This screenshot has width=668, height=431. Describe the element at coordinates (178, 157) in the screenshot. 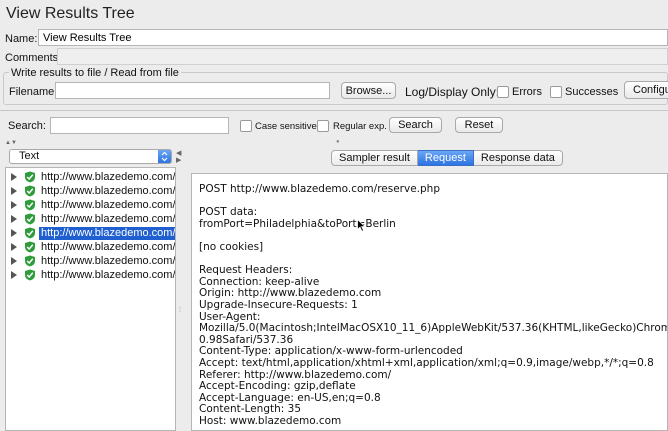

I see `left-splitter-arrows: ◀ ▶` at that location.